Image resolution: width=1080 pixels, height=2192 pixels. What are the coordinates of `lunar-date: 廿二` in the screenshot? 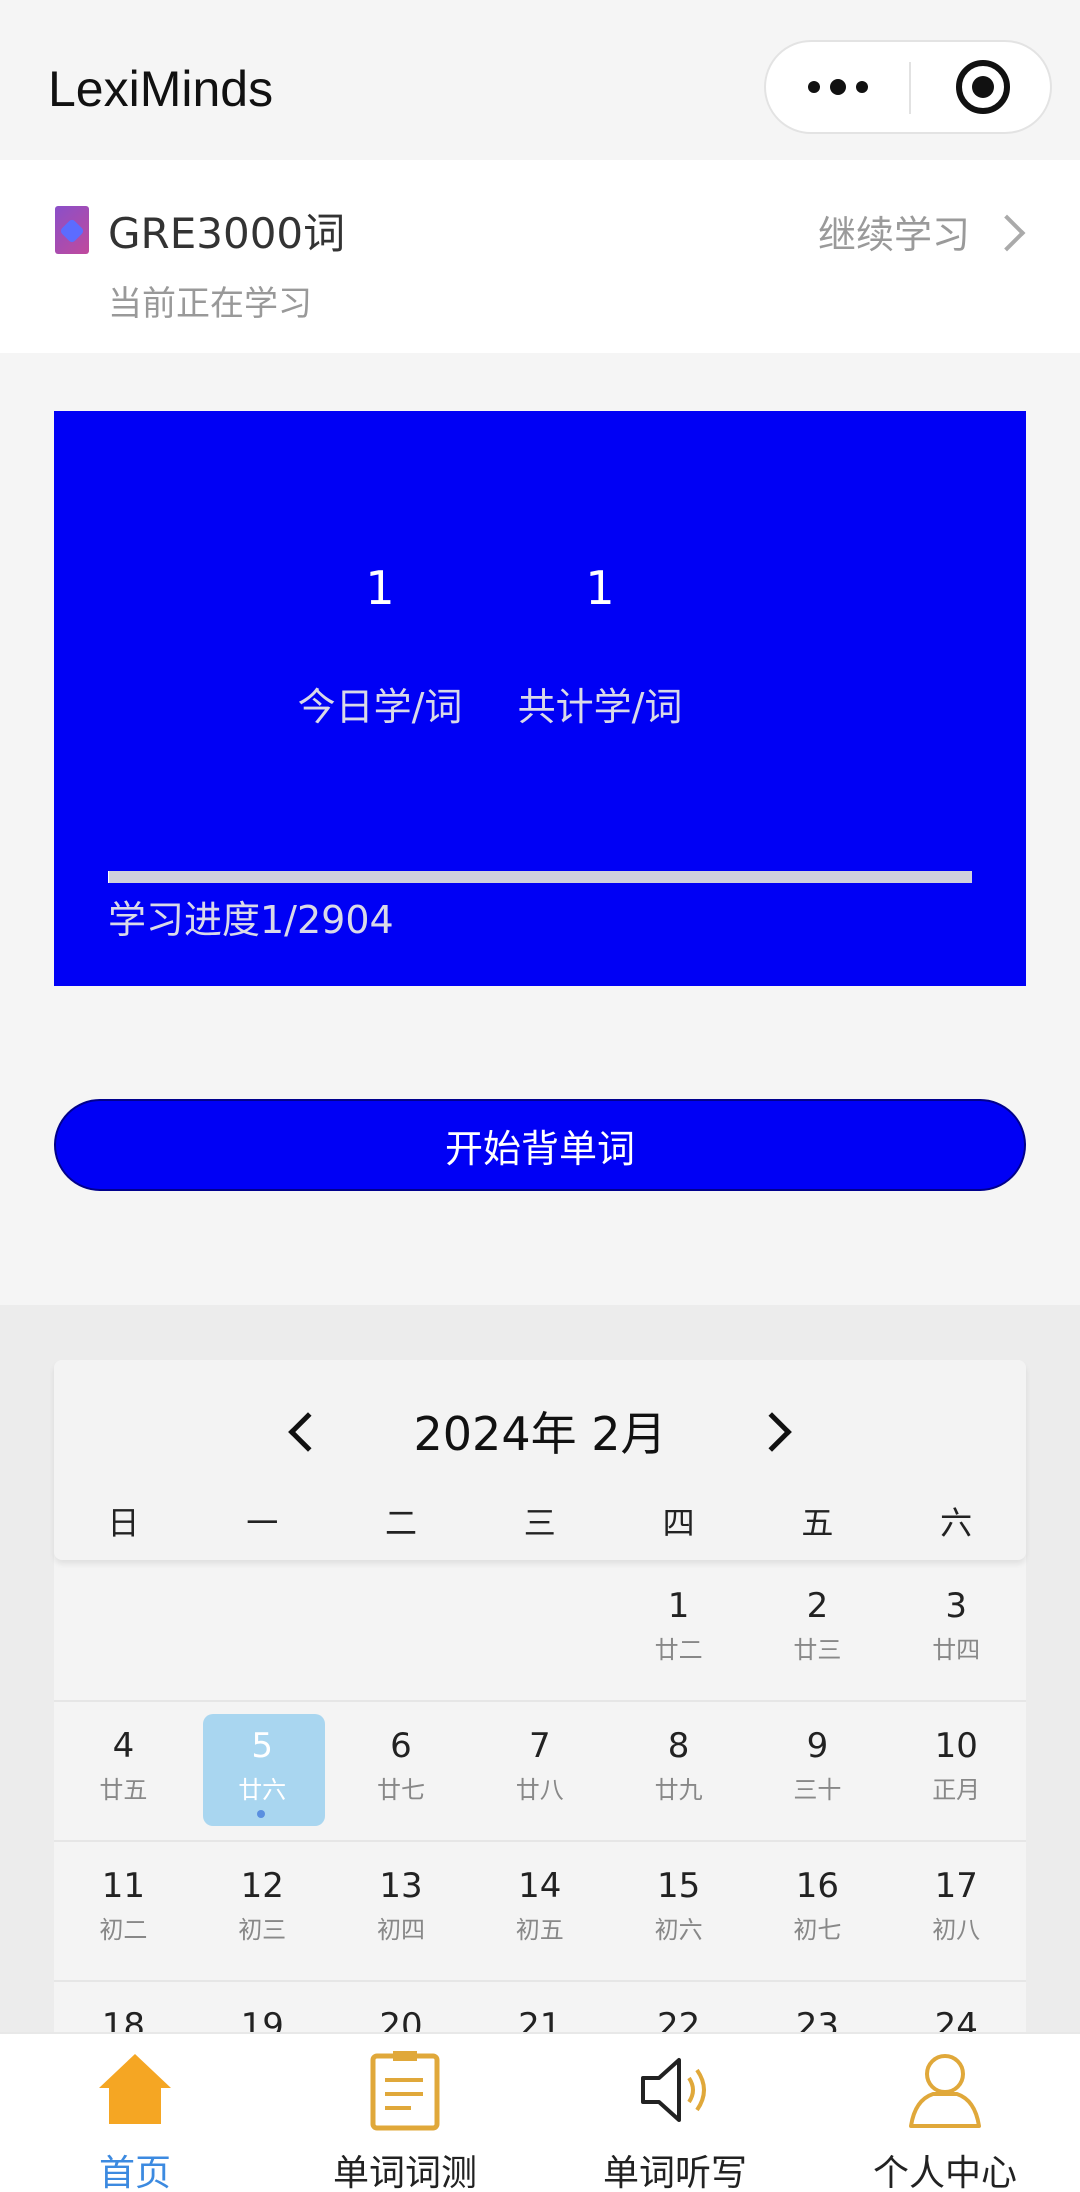 It's located at (678, 1650).